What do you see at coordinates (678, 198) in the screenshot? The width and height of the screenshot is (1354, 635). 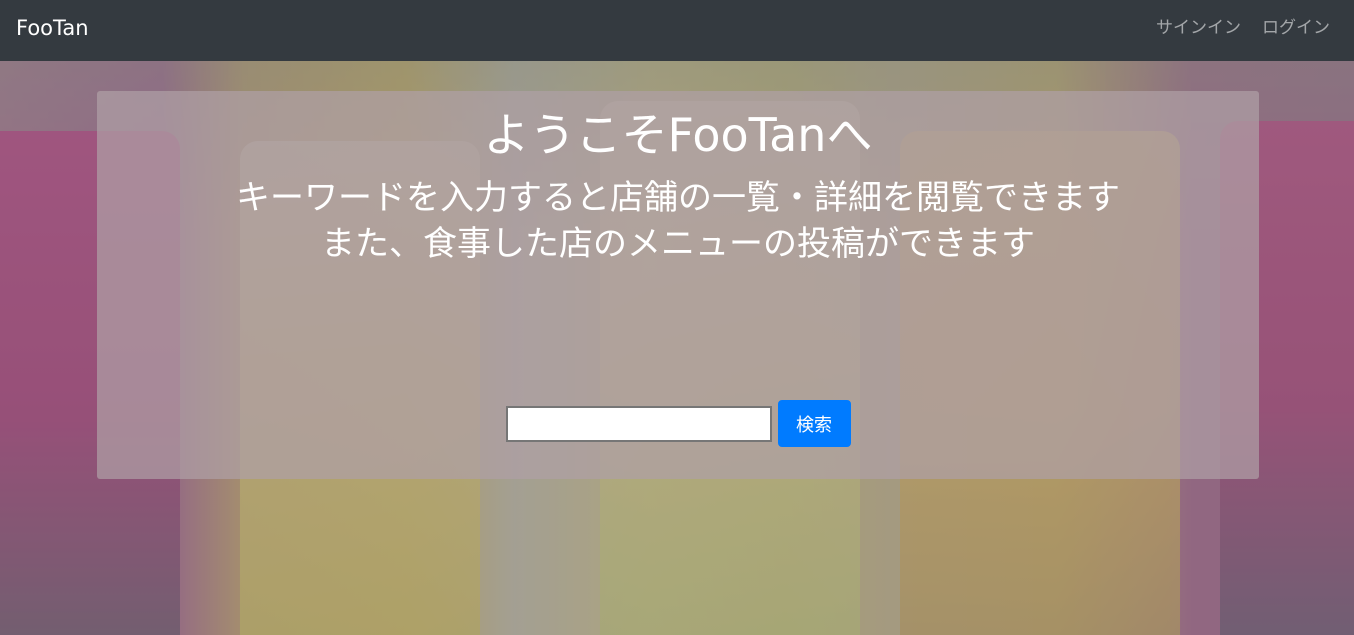 I see `subtitle-line-1: キーワードを入力すると店舗の一覧・詳細を閲覧できます` at bounding box center [678, 198].